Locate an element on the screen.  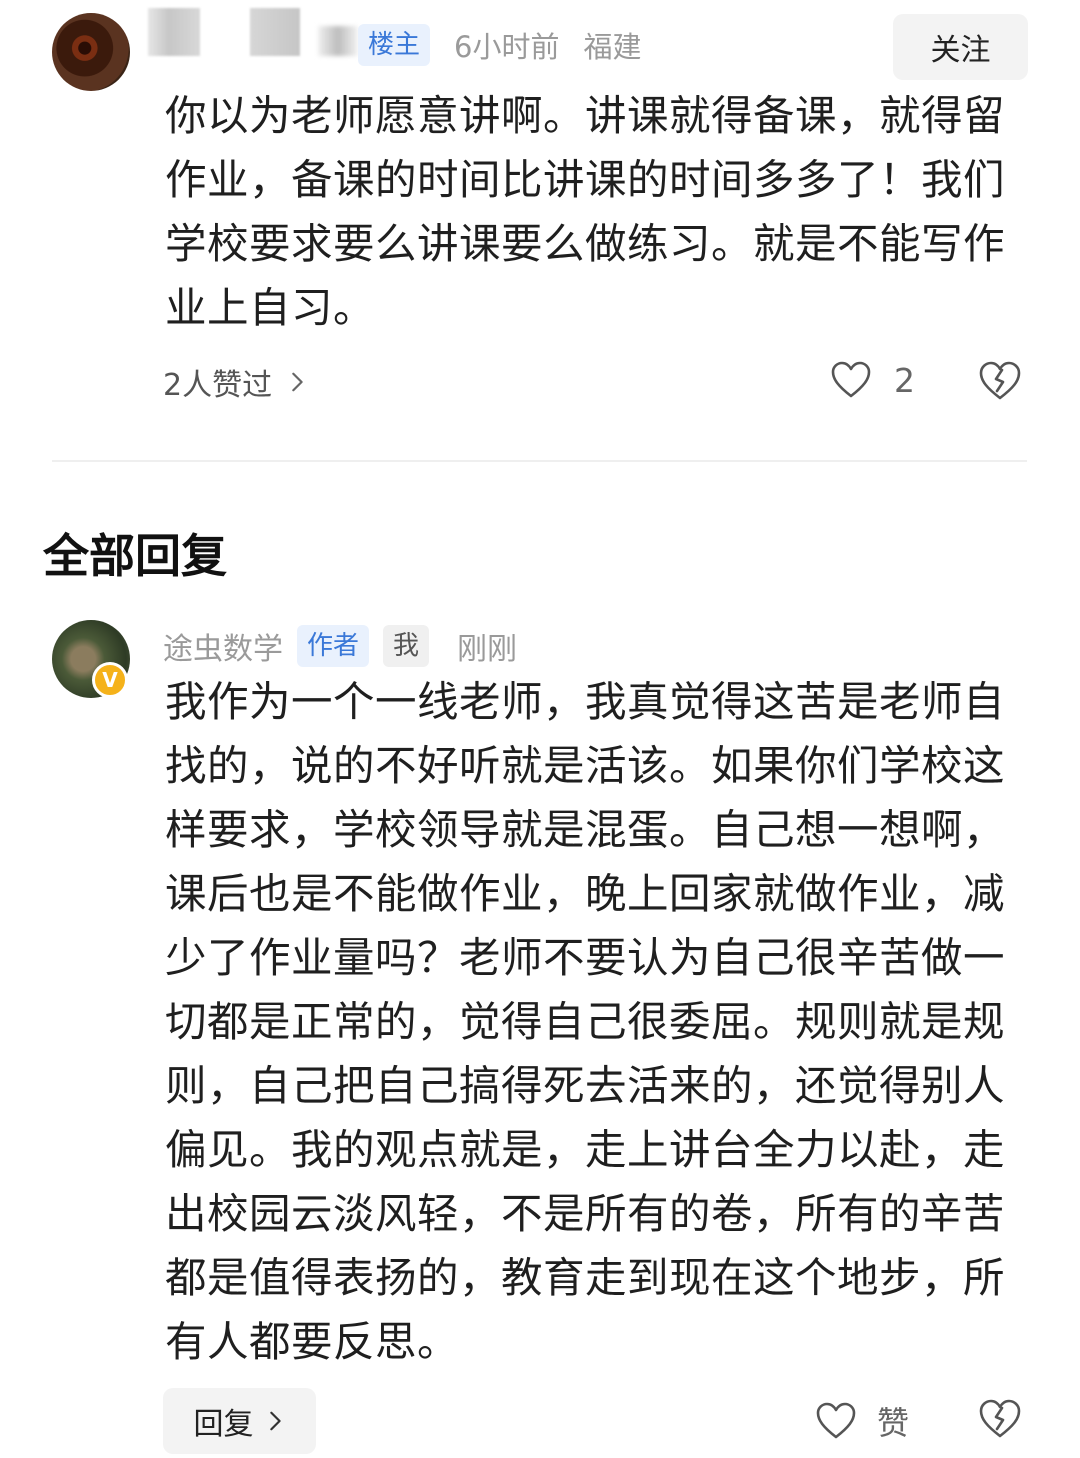
divider is located at coordinates (539, 461).